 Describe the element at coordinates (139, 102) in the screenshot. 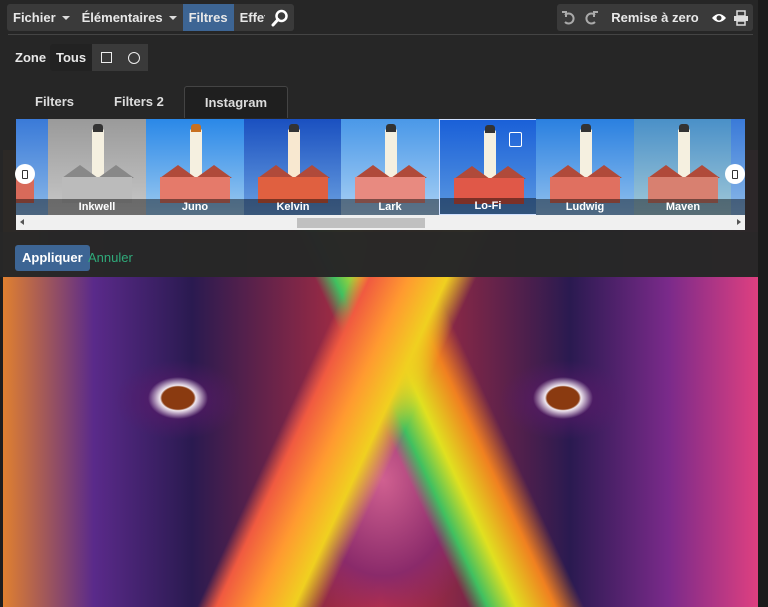

I see `tab-filters-2: Filters 2` at that location.